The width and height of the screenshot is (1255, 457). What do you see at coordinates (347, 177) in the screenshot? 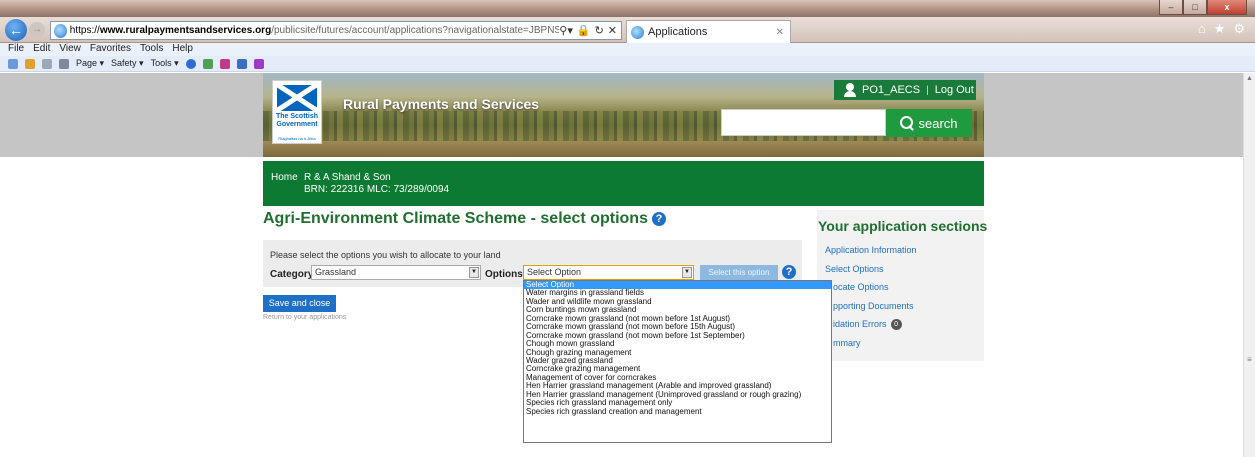
I see `business-name: R & A Shand & Son` at bounding box center [347, 177].